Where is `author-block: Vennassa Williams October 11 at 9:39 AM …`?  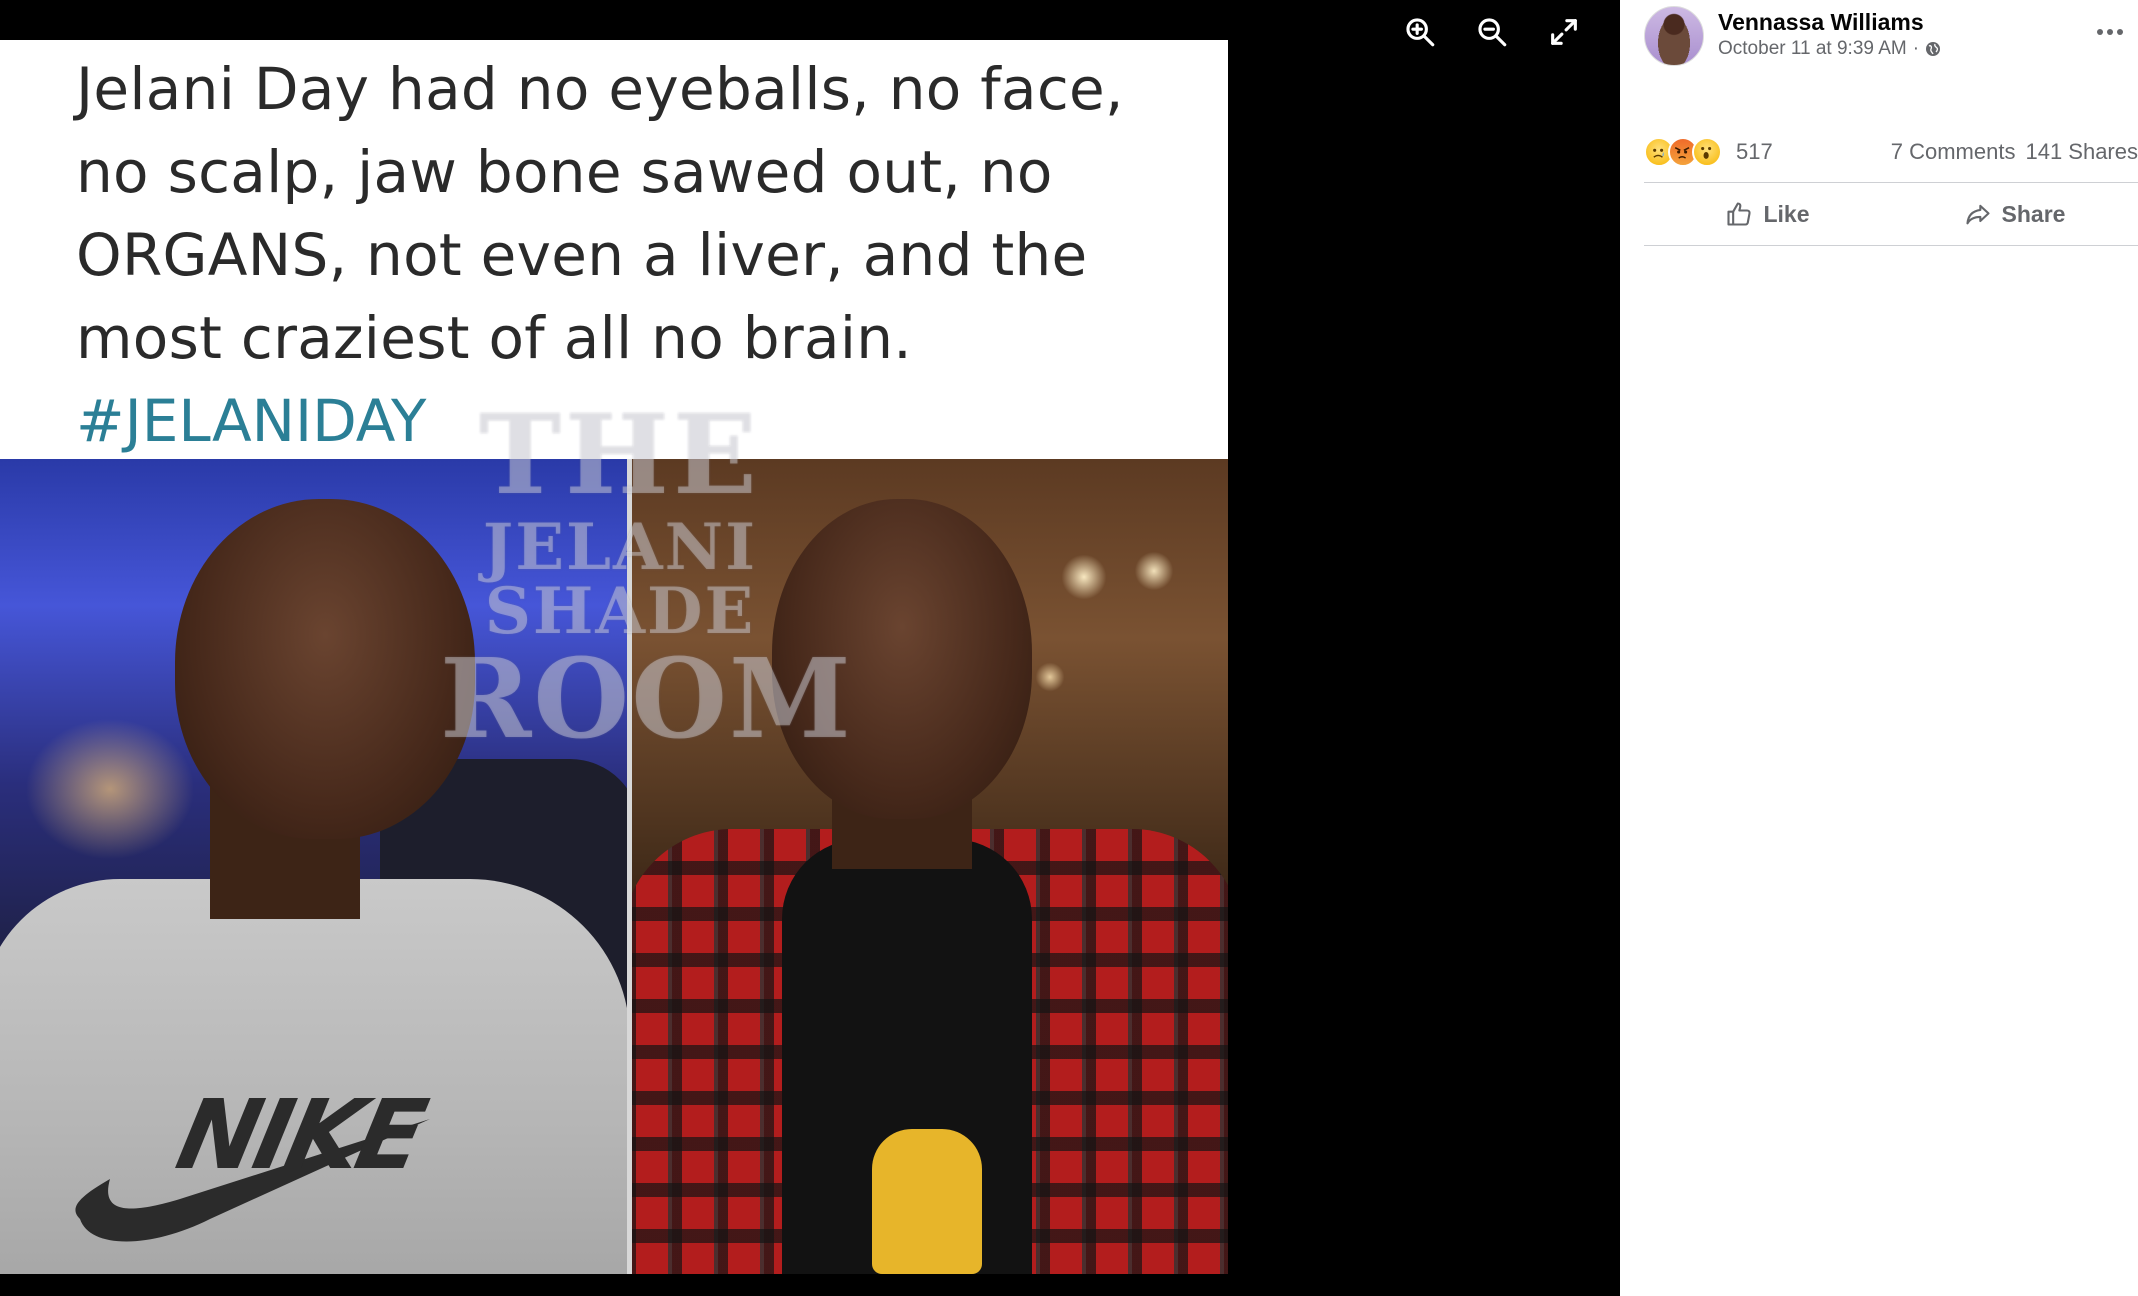
author-block: Vennassa Williams October 11 at 9:39 AM … is located at coordinates (1829, 34).